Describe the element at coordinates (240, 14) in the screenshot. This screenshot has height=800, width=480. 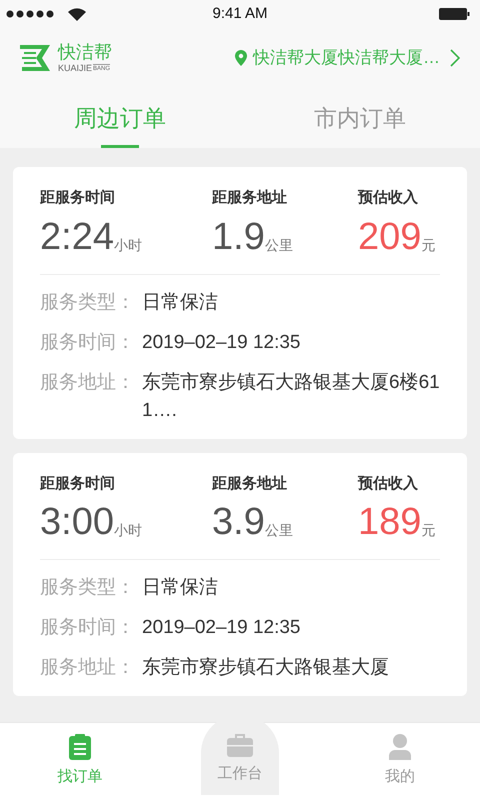
I see `status-time: 9:41 AM` at that location.